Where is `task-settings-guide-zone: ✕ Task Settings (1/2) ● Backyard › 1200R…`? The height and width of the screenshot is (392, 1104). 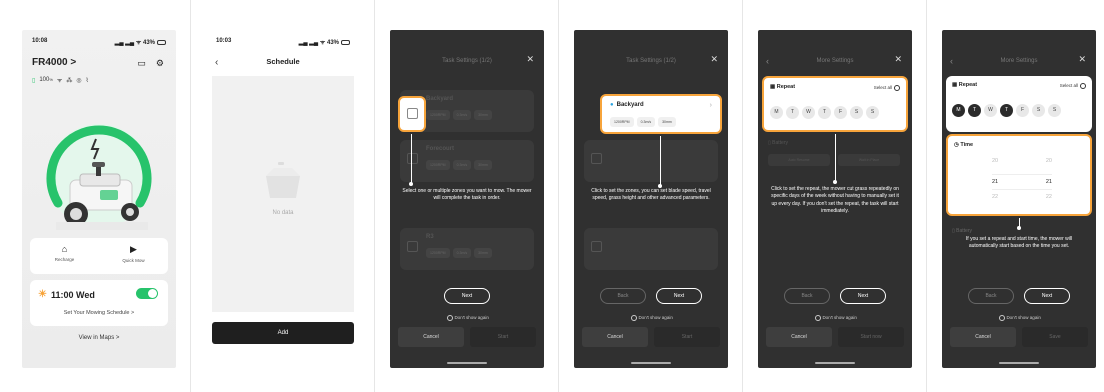 task-settings-guide-zone: ✕ Task Settings (1/2) ● Backyard › 1200R… is located at coordinates (651, 199).